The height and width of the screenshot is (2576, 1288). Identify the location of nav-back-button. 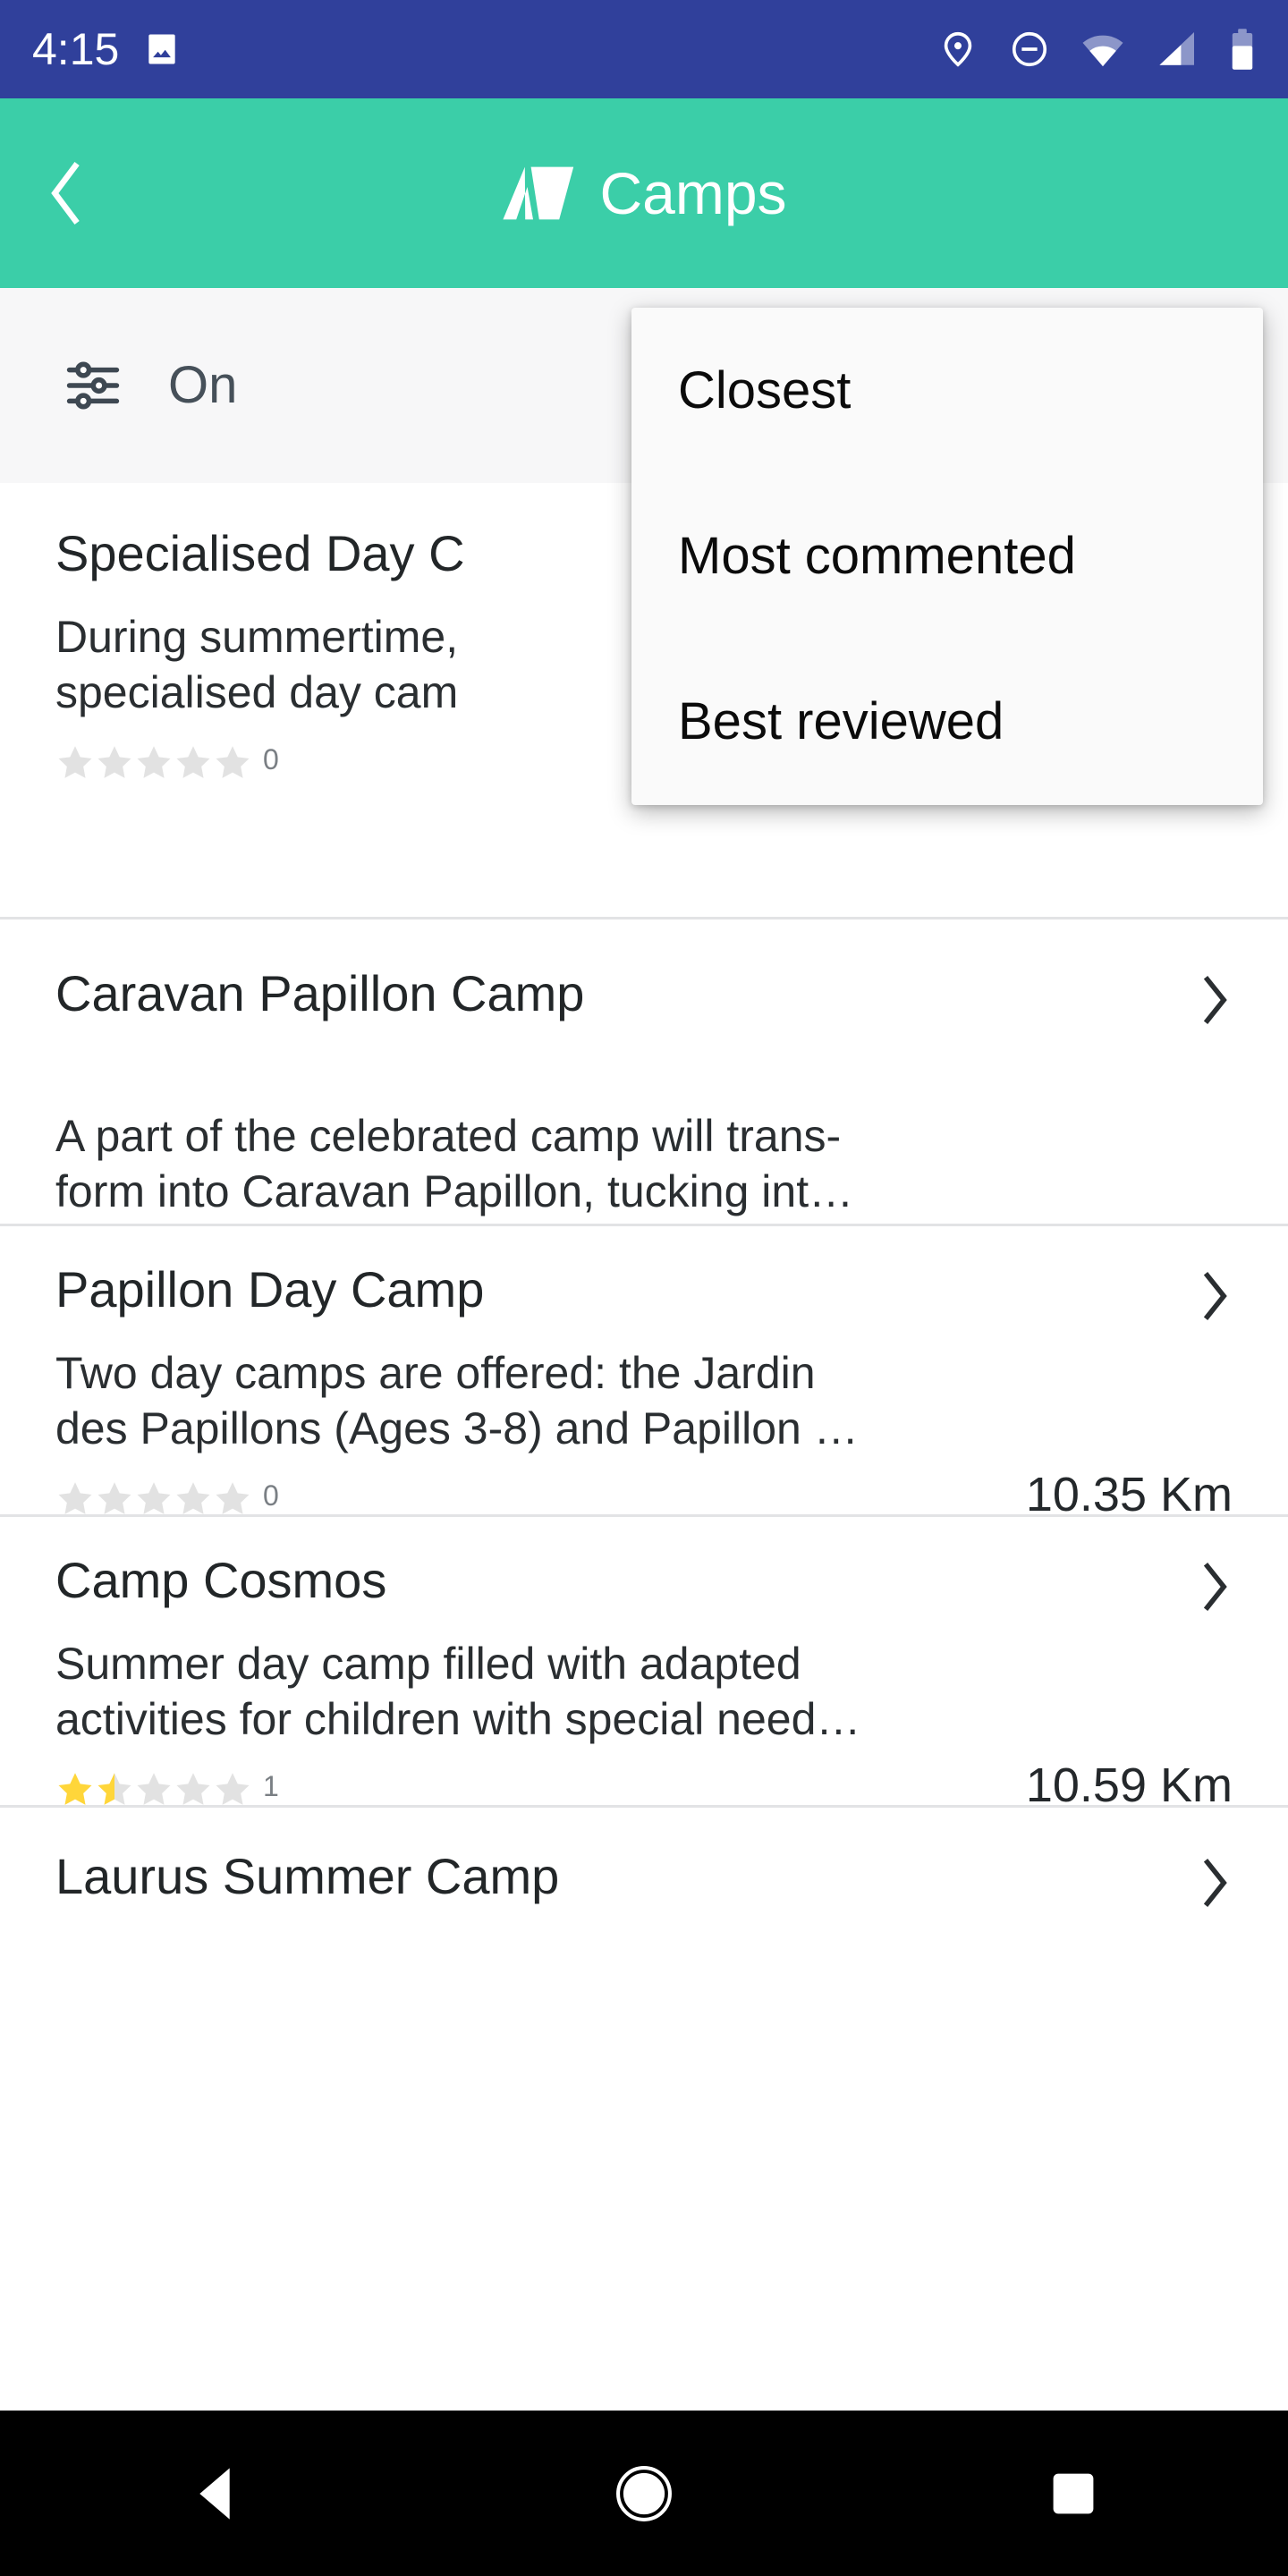
(214, 2493).